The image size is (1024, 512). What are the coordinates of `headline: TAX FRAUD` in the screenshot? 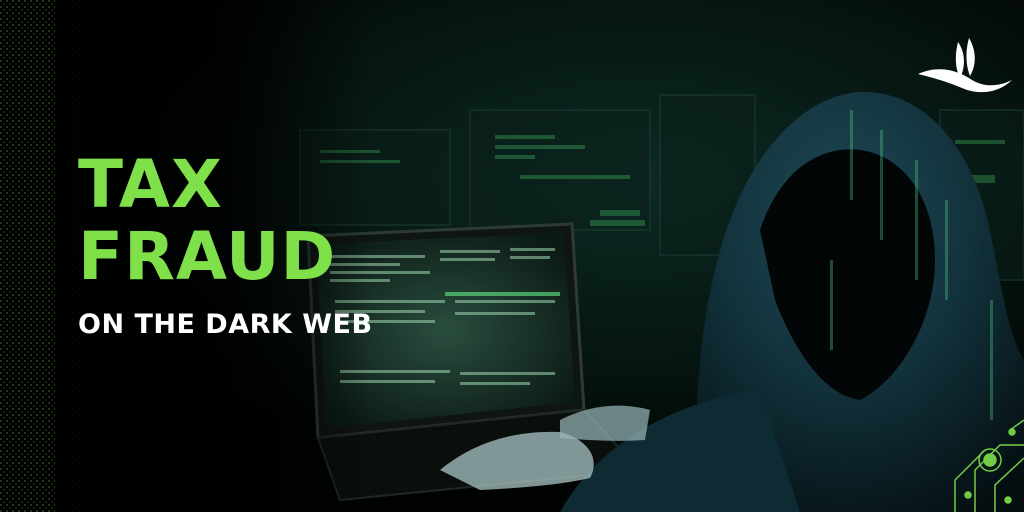 It's located at (207, 221).